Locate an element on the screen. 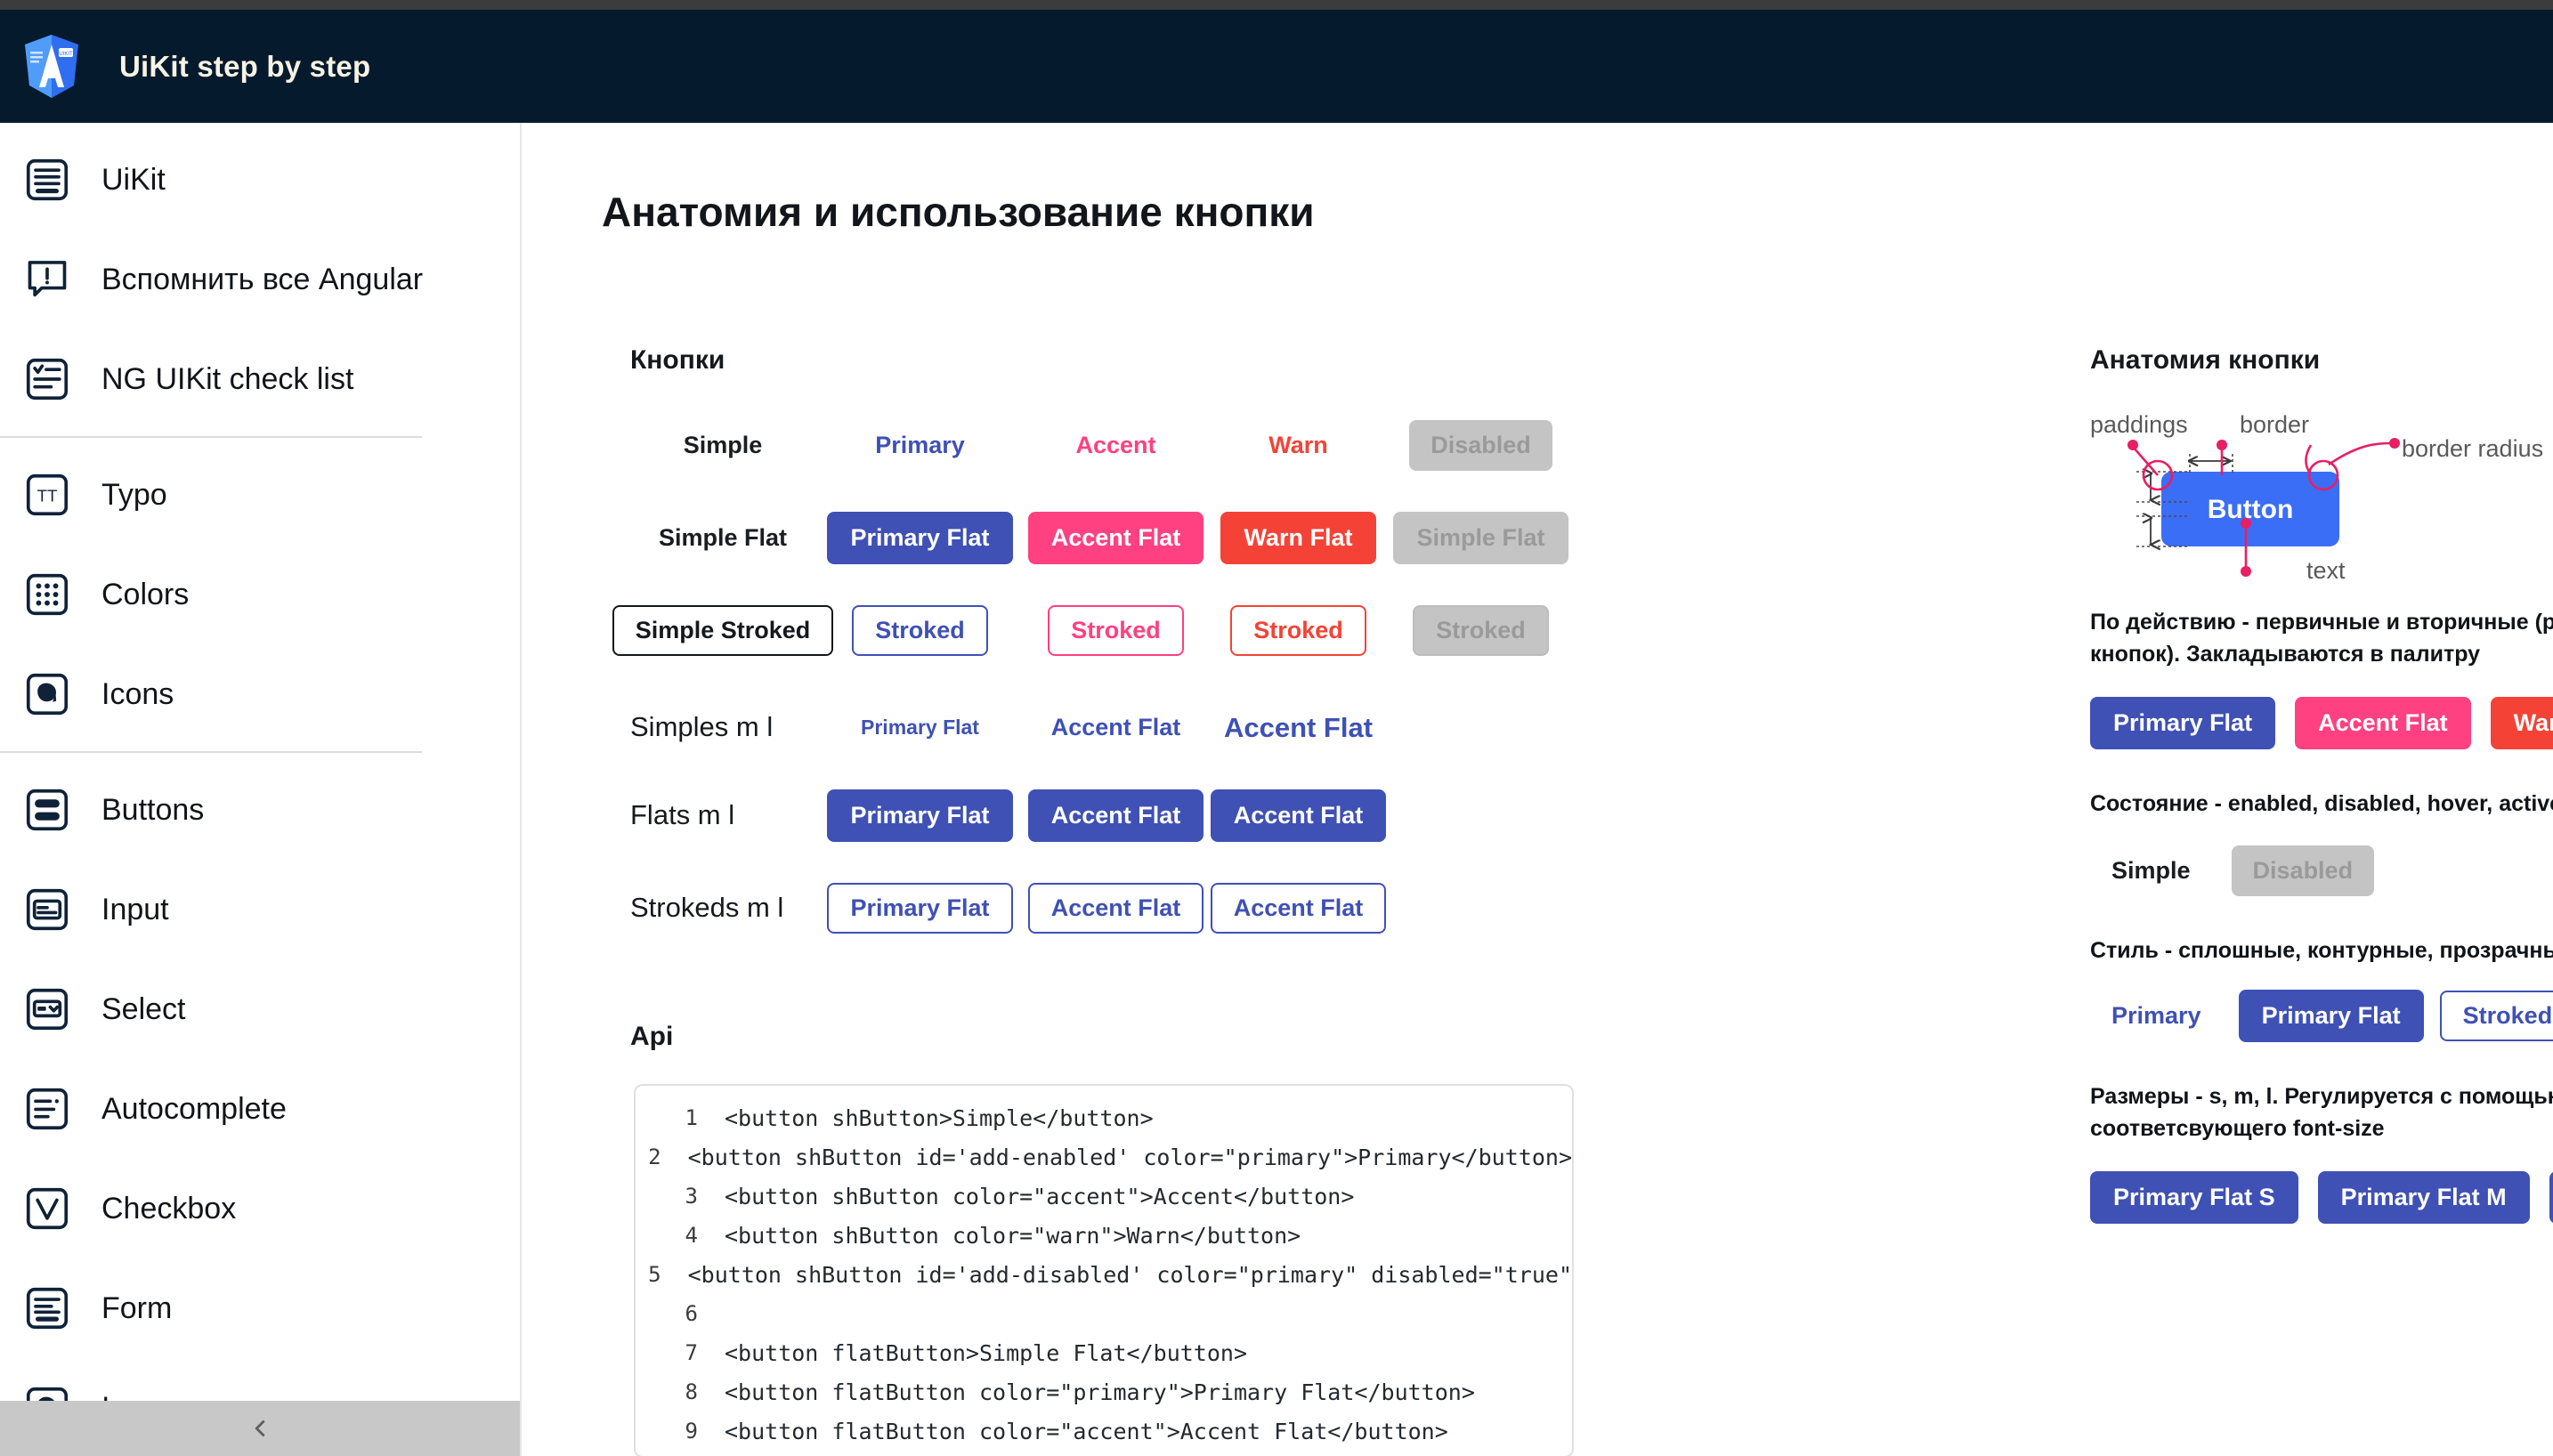 The width and height of the screenshot is (2553, 1456). button-simple-size-s: Primary Flat is located at coordinates (920, 728).